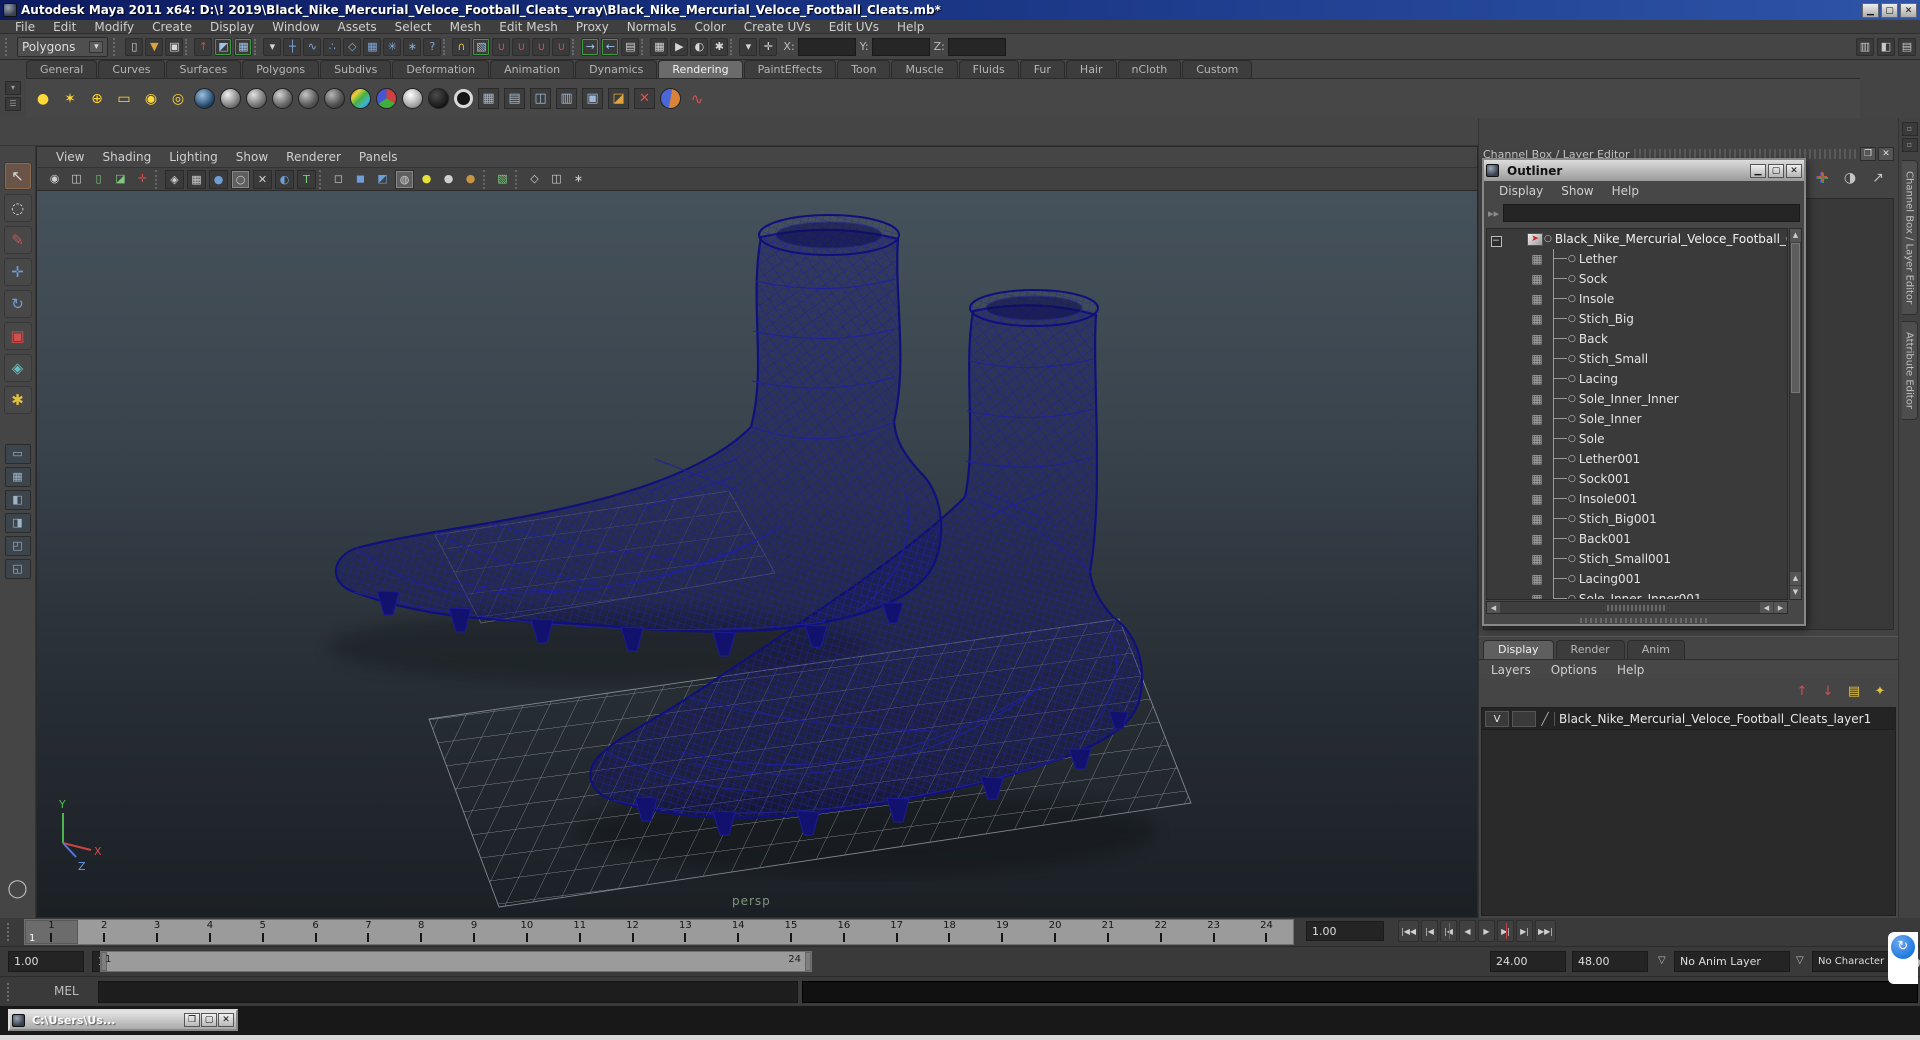 The width and height of the screenshot is (1920, 1040). Describe the element at coordinates (1608, 499) in the screenshot. I see `node-name: Insole001` at that location.